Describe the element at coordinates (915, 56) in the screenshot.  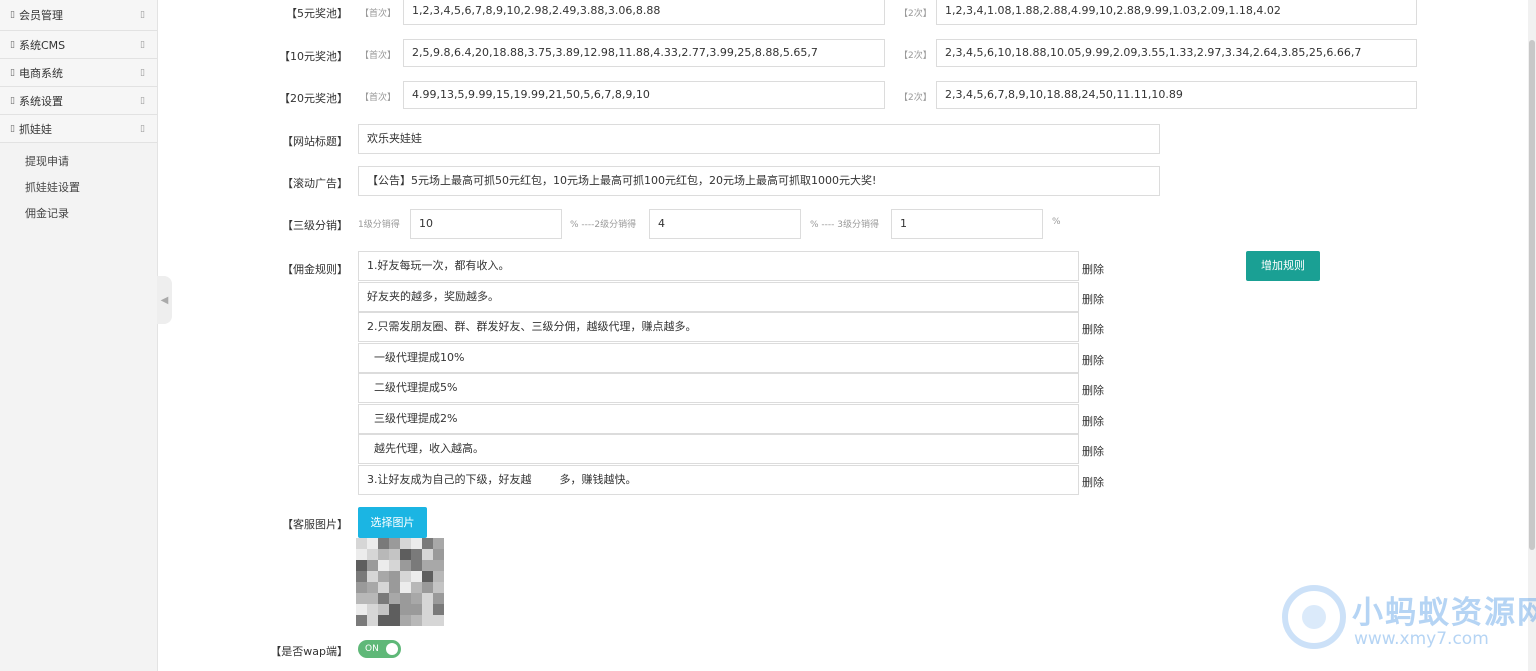
I see `pool-10-second-tag: 【2次】` at that location.